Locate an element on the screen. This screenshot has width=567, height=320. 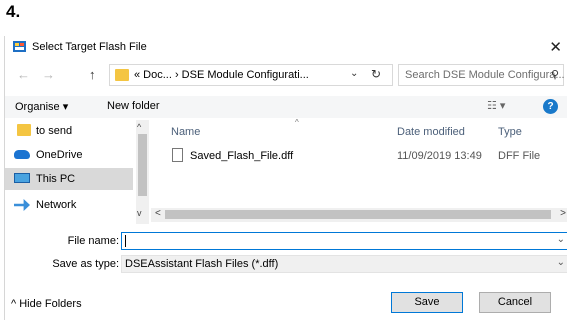
forward-arrow-icon: → is located at coordinates (48, 74).